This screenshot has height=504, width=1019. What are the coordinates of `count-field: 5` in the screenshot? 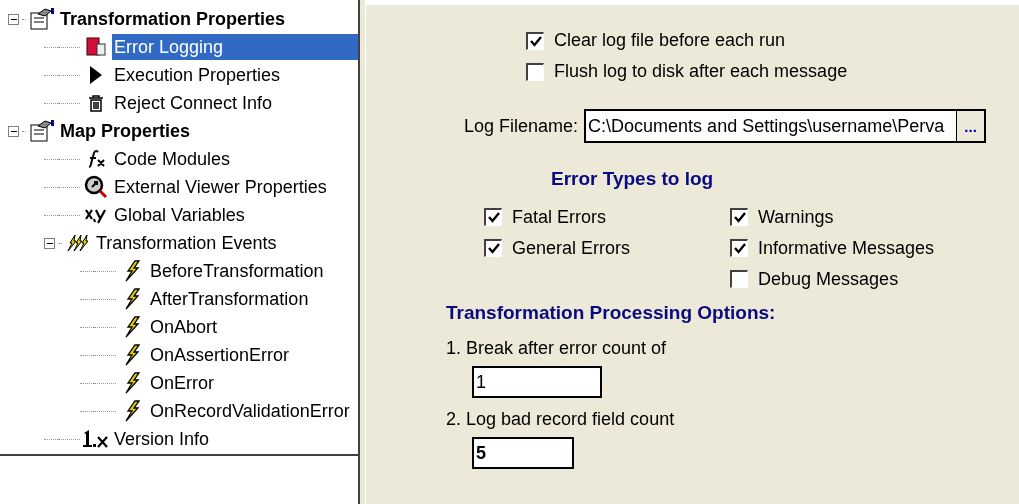 It's located at (523, 453).